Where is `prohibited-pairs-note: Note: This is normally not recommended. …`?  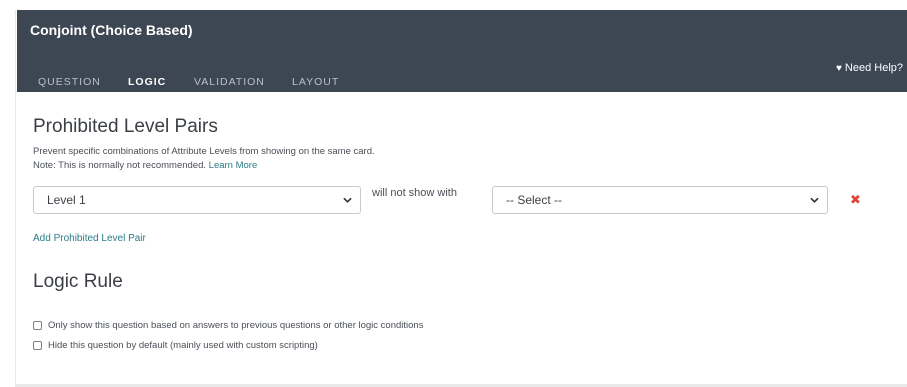
prohibited-pairs-note: Note: This is normally not recommended. … is located at coordinates (145, 166).